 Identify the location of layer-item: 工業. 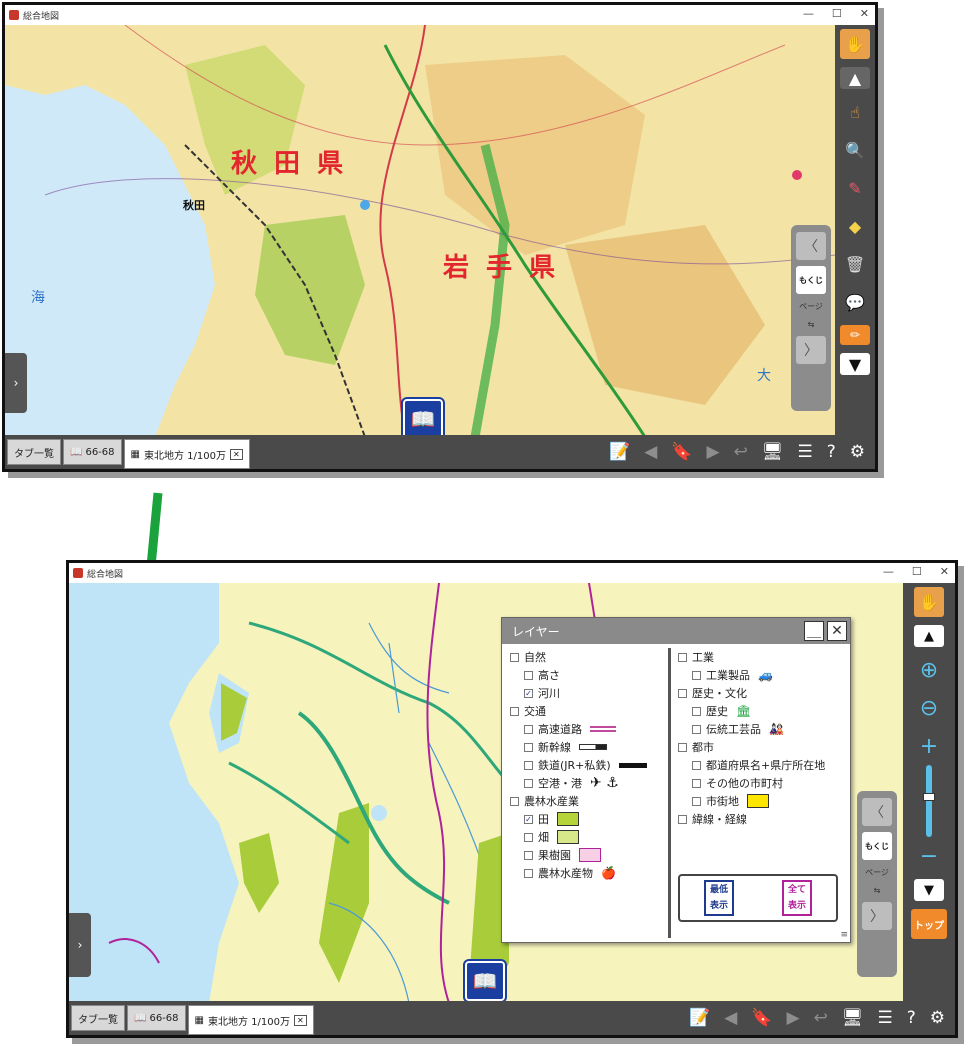
(751, 657).